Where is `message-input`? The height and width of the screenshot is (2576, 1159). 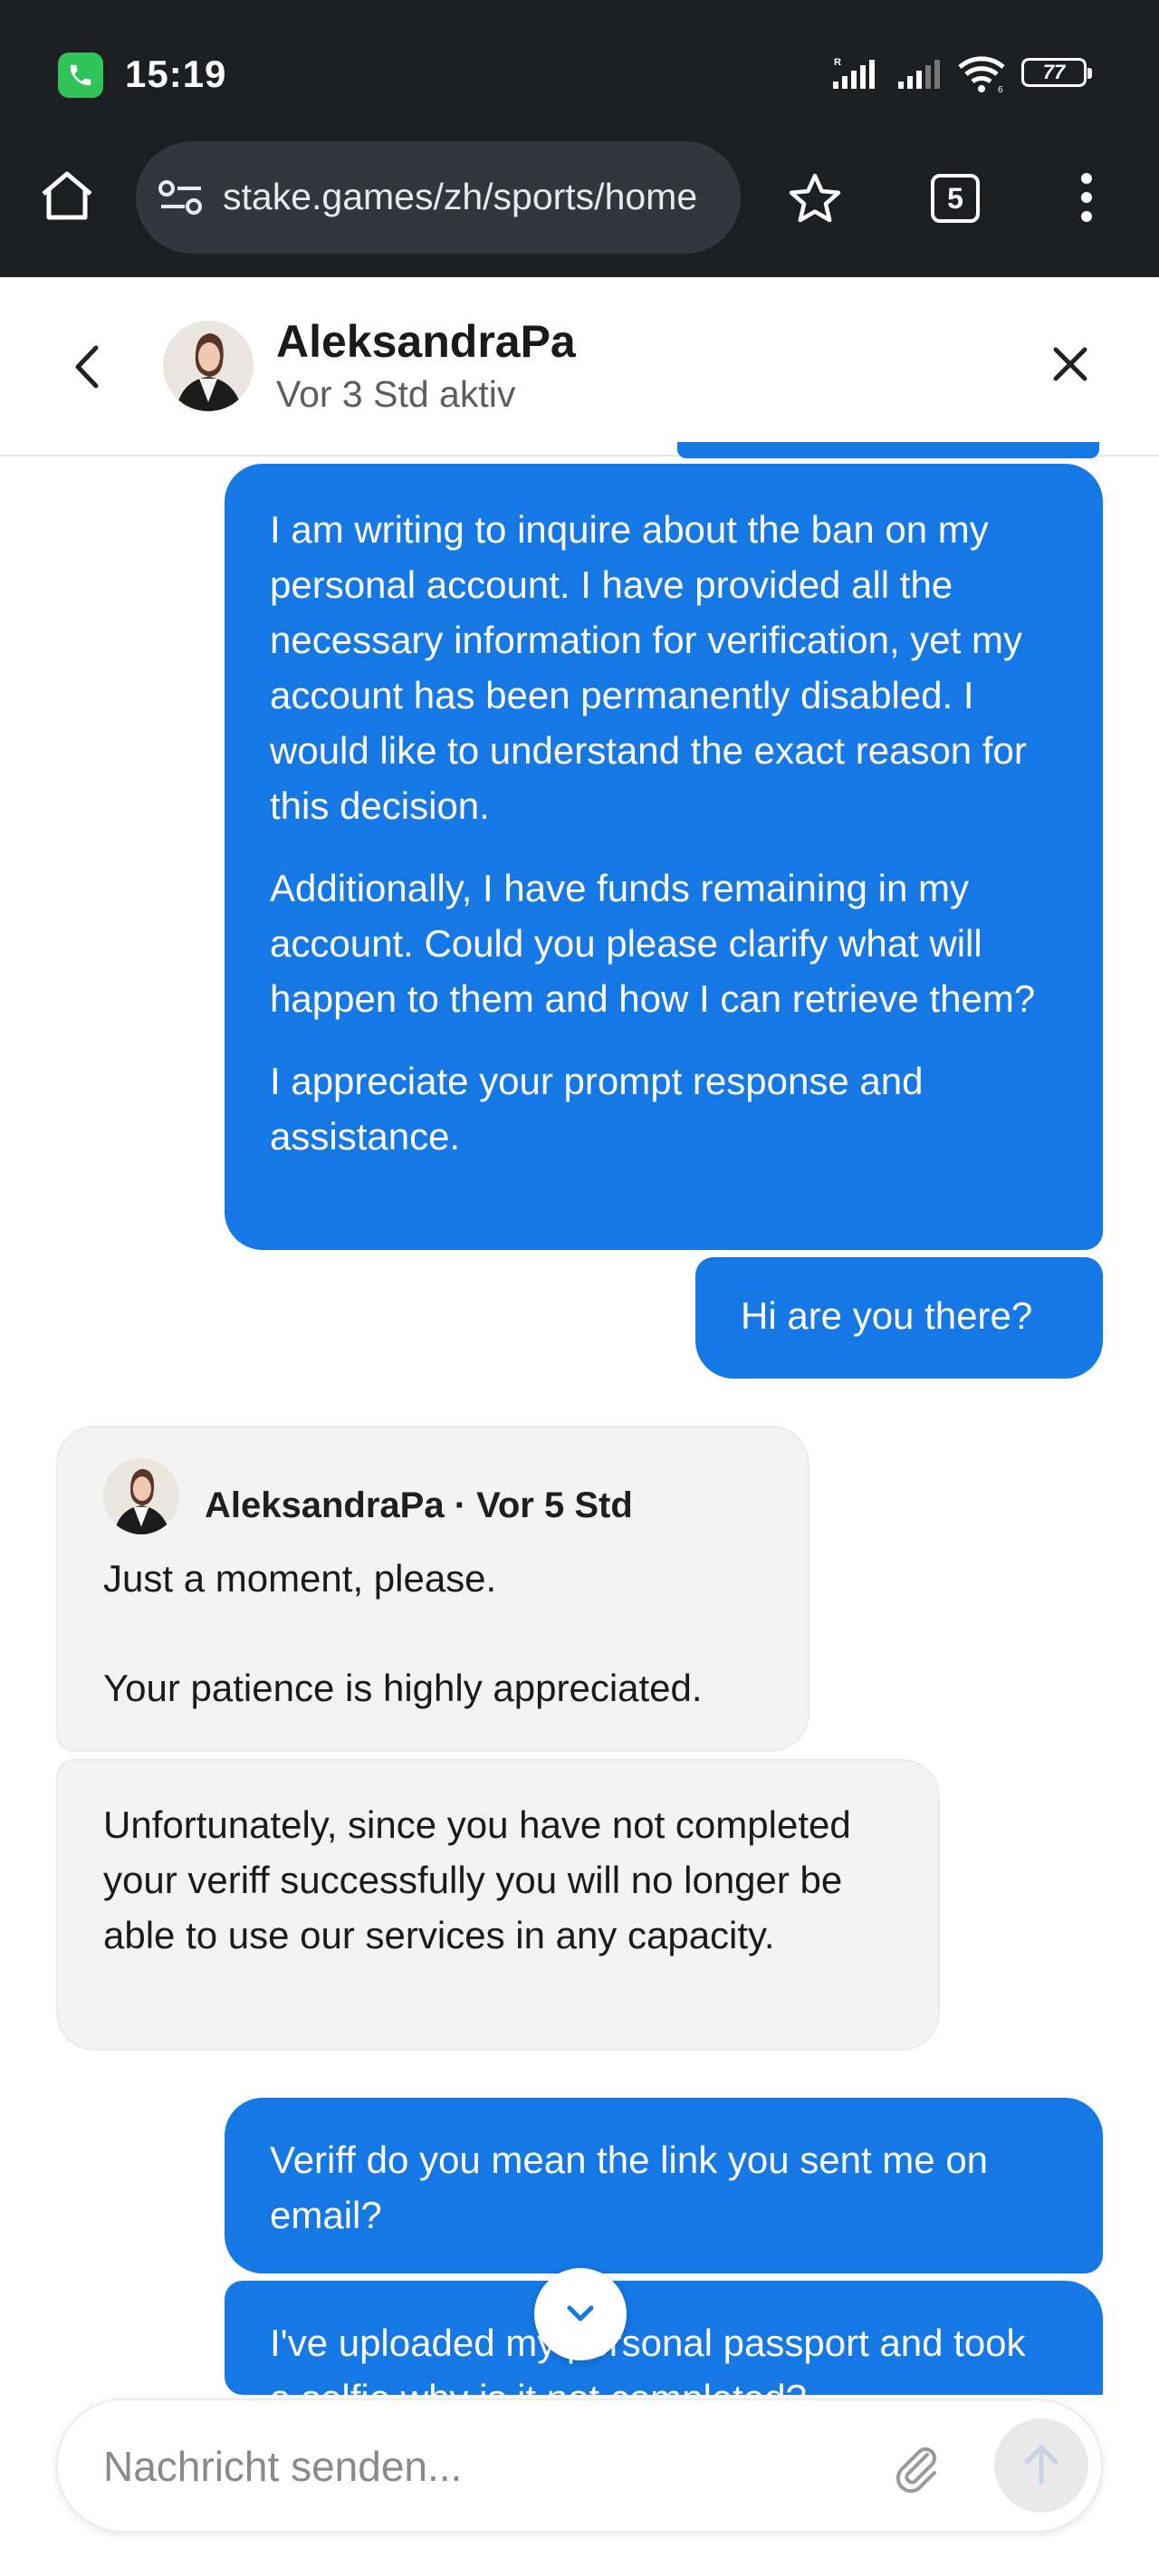
message-input is located at coordinates (492, 2466).